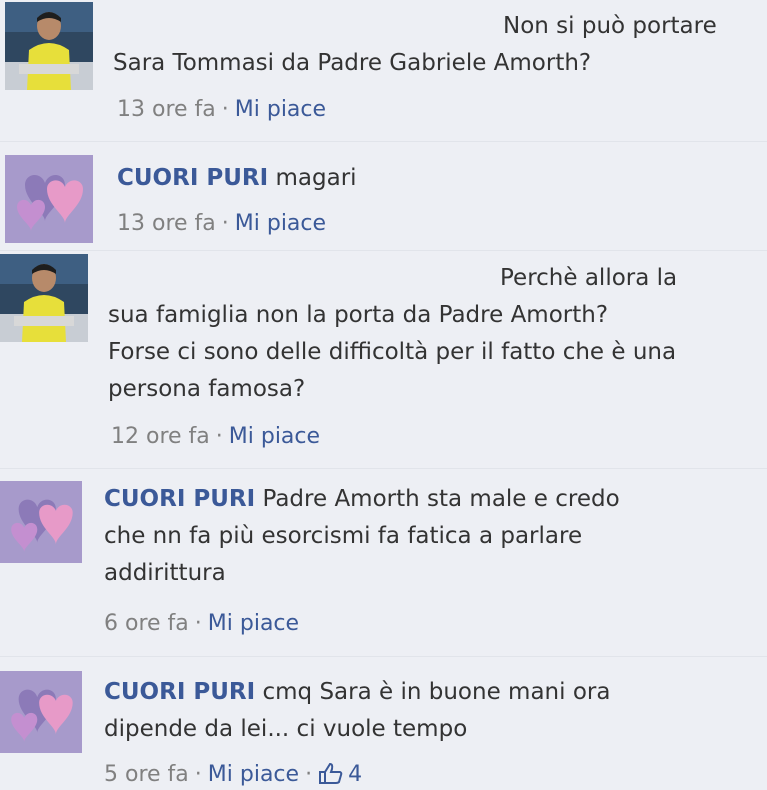 The image size is (767, 790). I want to click on comment-line: Perchè allora la, so click(589, 278).